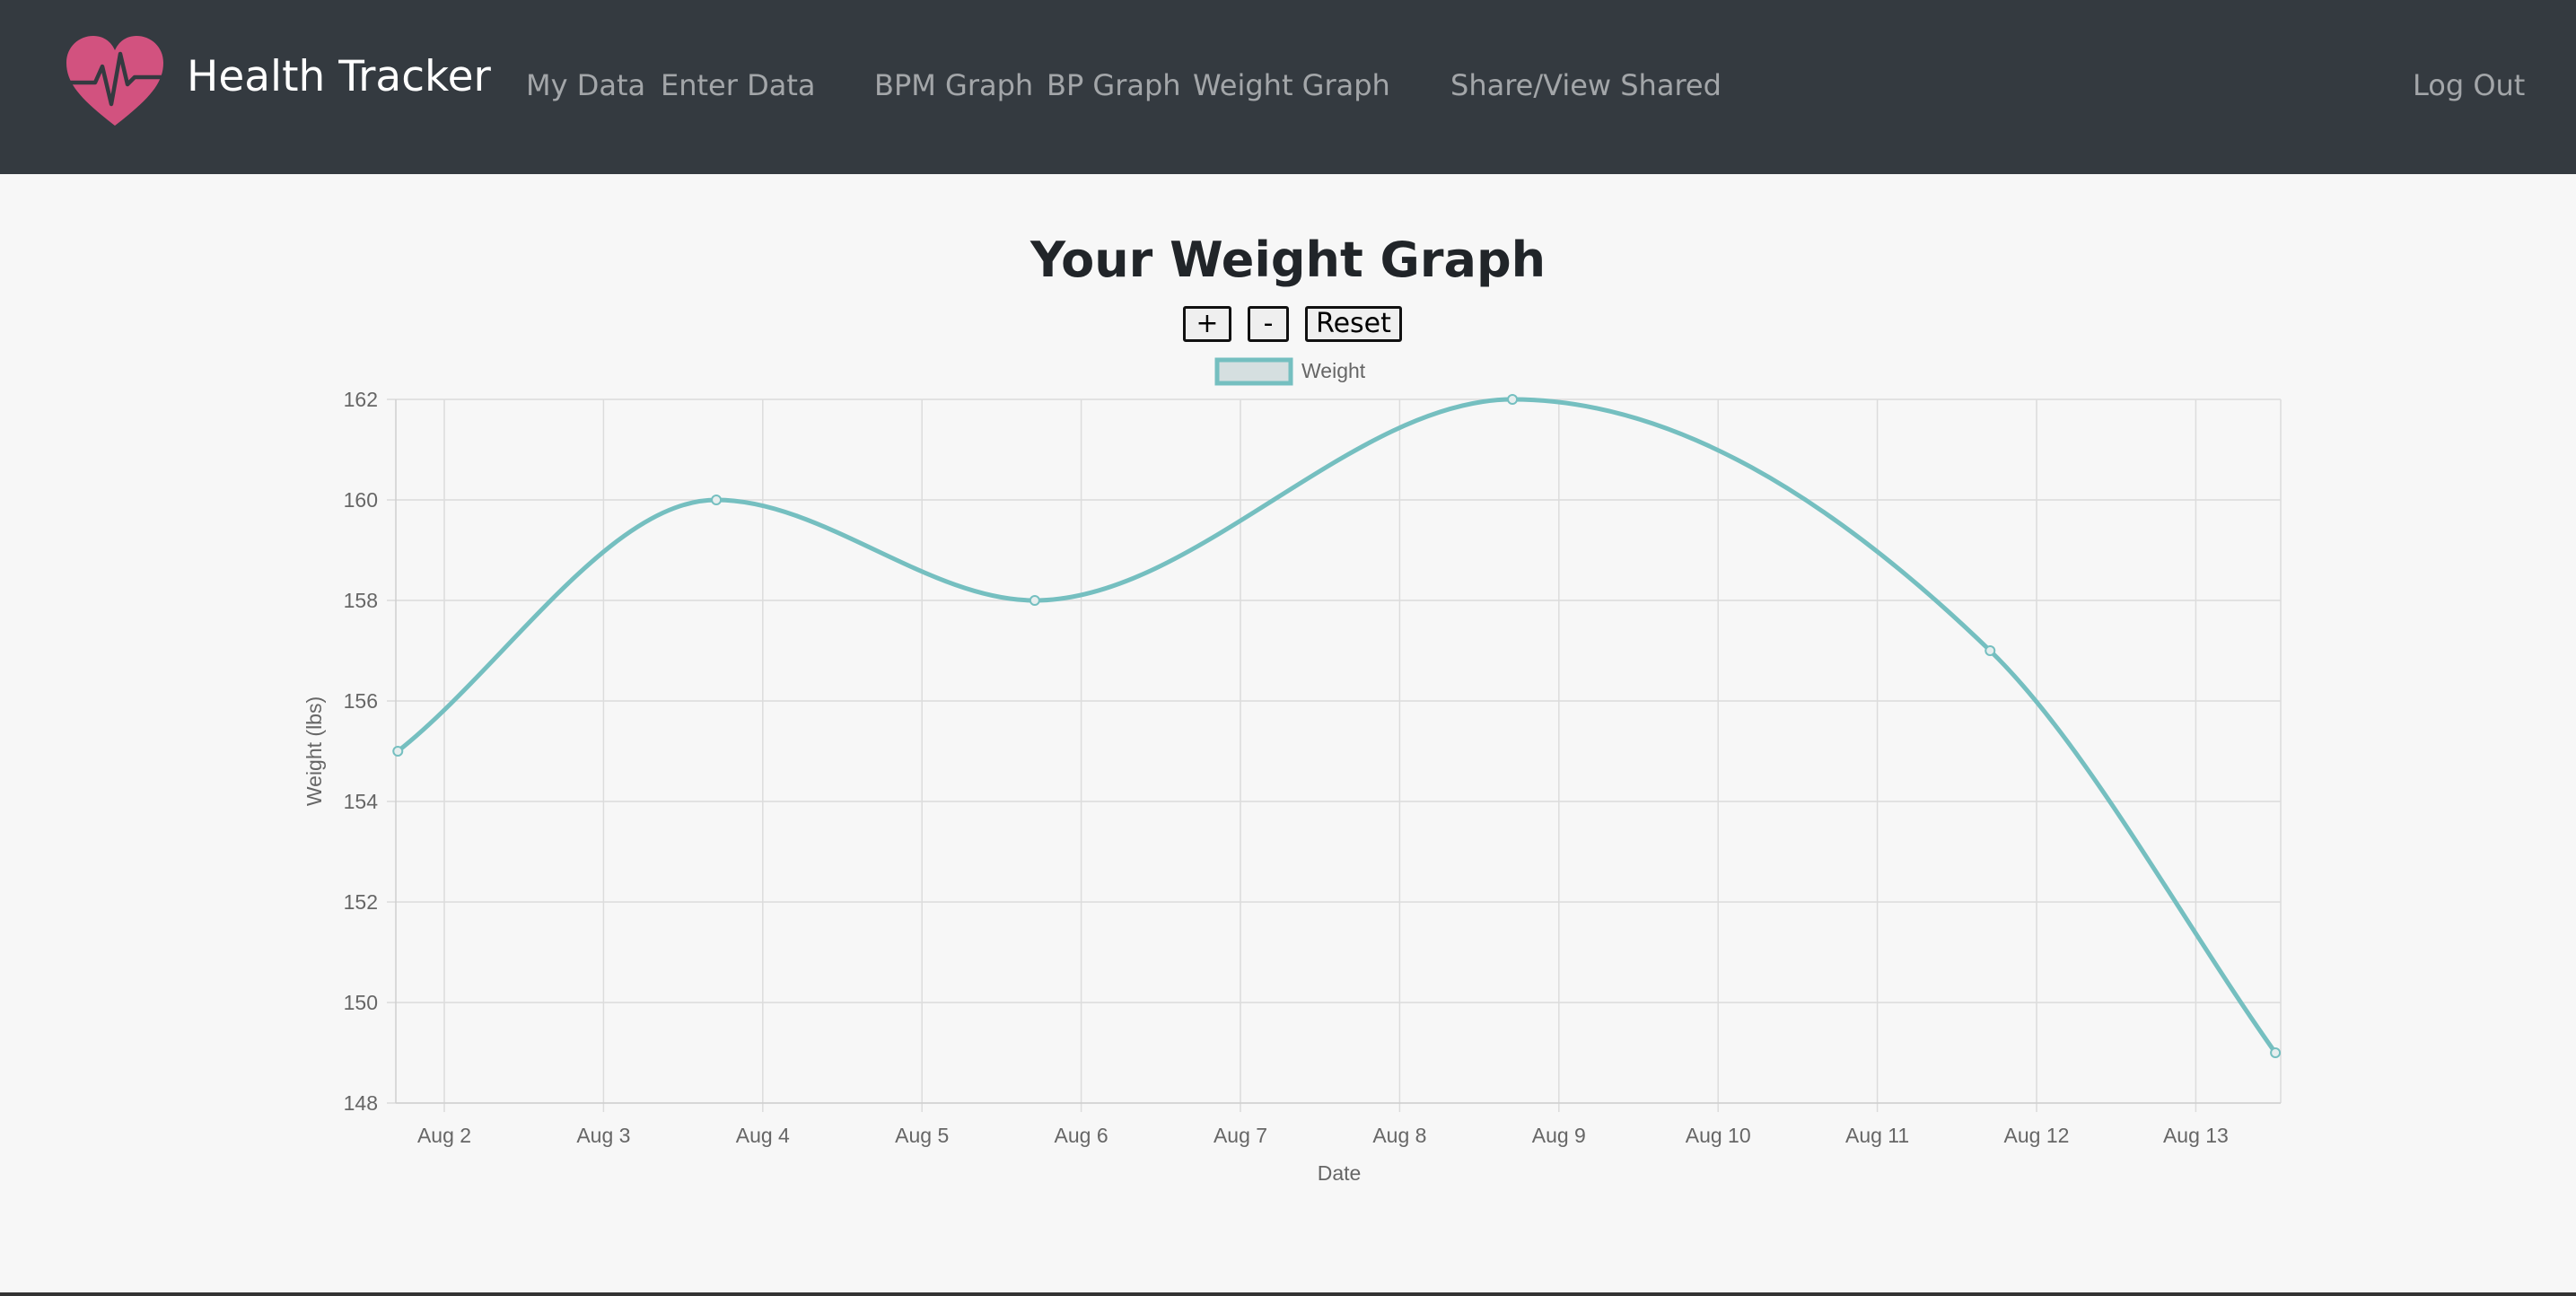  What do you see at coordinates (361, 1003) in the screenshot?
I see `y-tick-label: 150` at bounding box center [361, 1003].